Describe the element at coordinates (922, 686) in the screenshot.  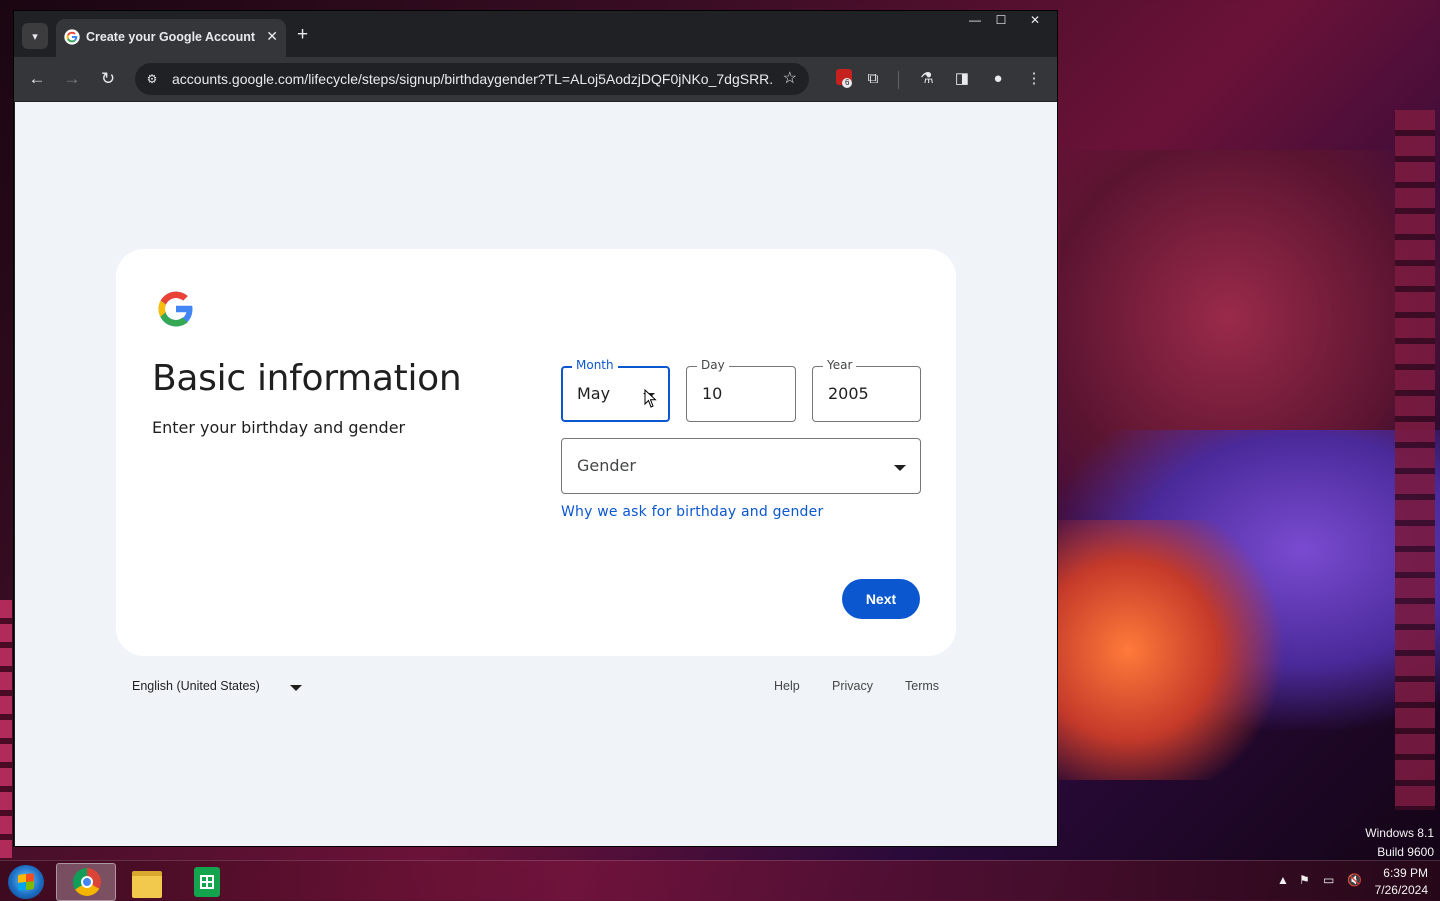
I see `terms-link: Terms` at that location.